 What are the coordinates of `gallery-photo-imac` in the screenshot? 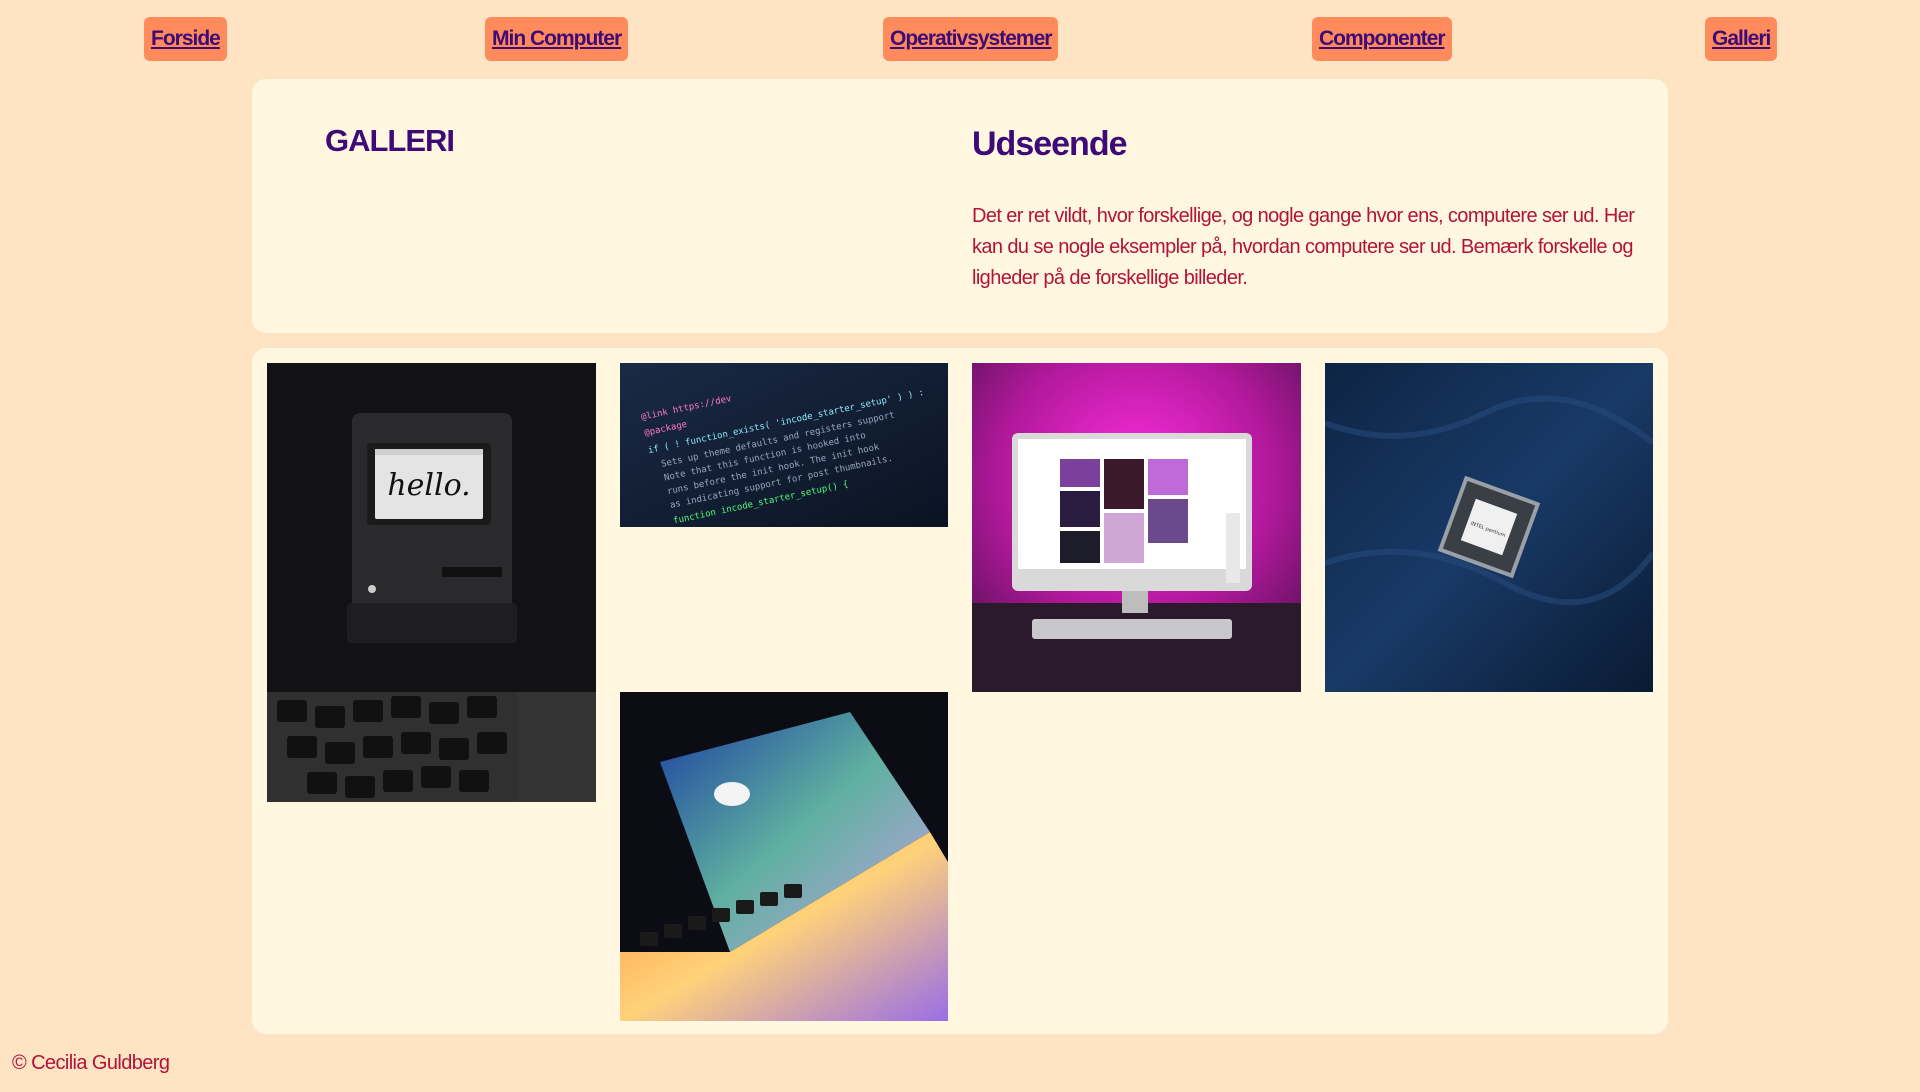 It's located at (1136, 527).